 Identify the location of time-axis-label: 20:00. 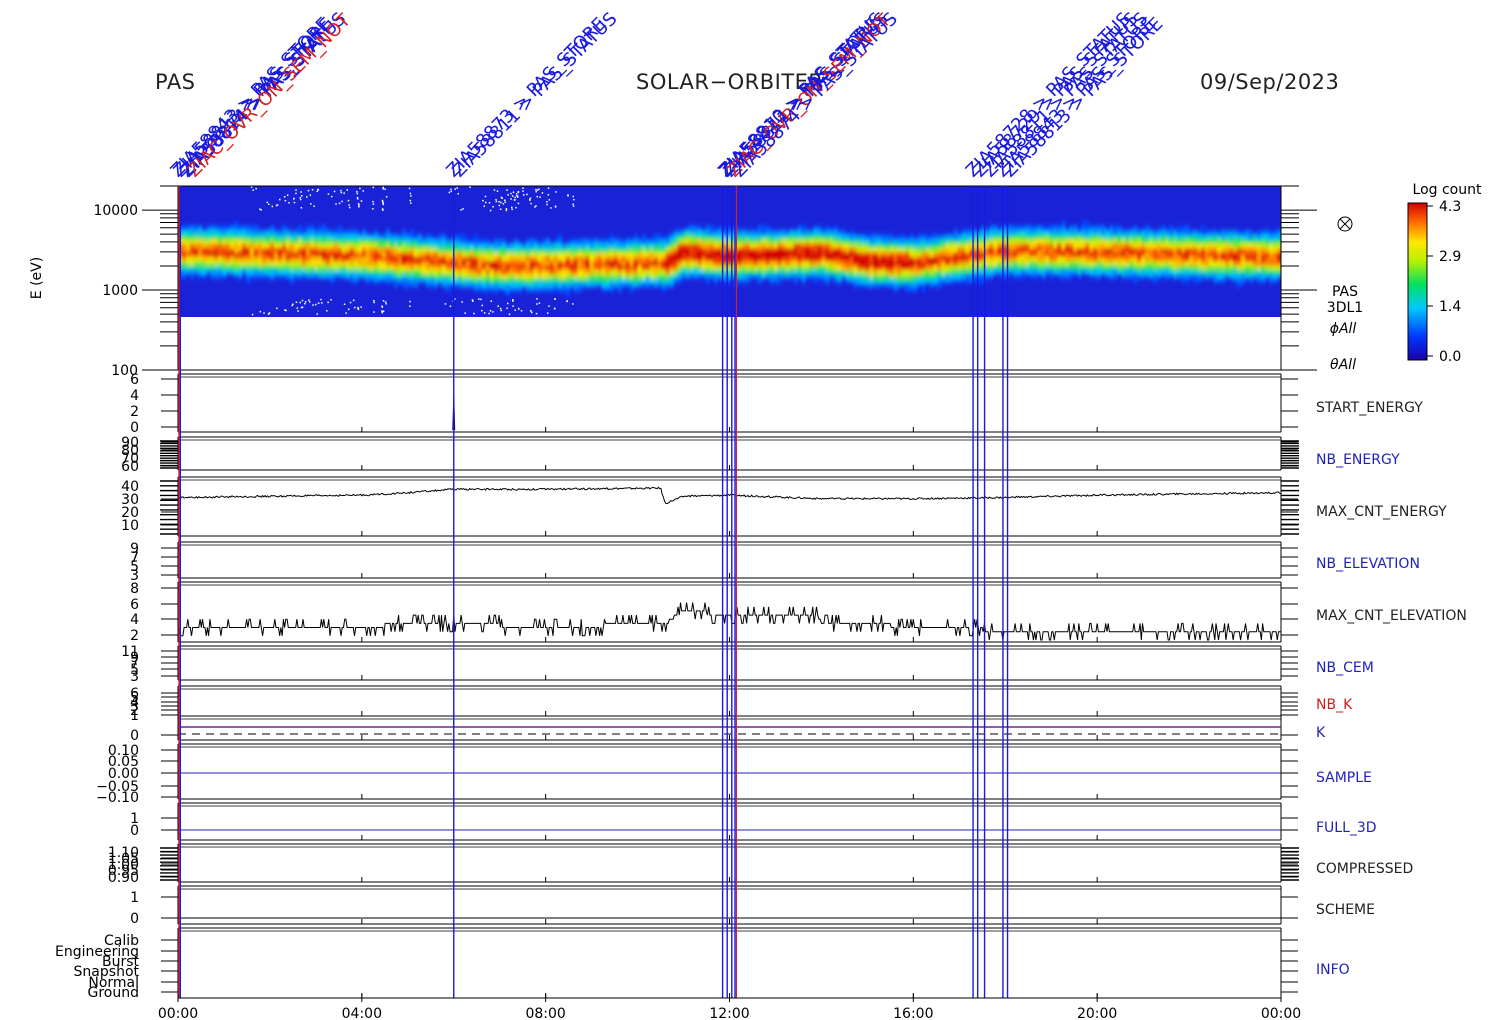
(1097, 1013).